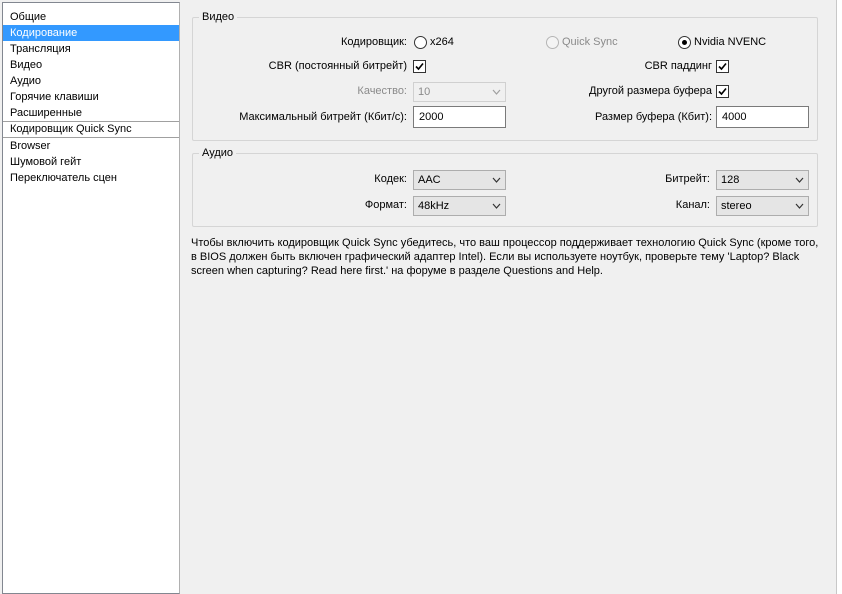 This screenshot has height=594, width=842. What do you see at coordinates (459, 206) in the screenshot?
I see `format-select: 48kHz` at bounding box center [459, 206].